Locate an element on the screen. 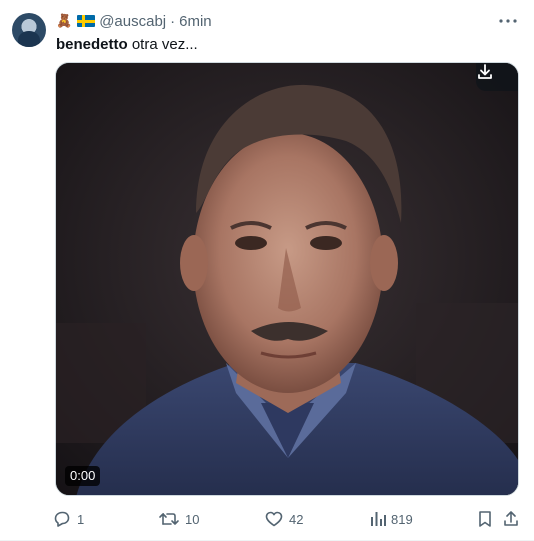  tweet-header: 🧸 @auscabj · 6min is located at coordinates (134, 21).